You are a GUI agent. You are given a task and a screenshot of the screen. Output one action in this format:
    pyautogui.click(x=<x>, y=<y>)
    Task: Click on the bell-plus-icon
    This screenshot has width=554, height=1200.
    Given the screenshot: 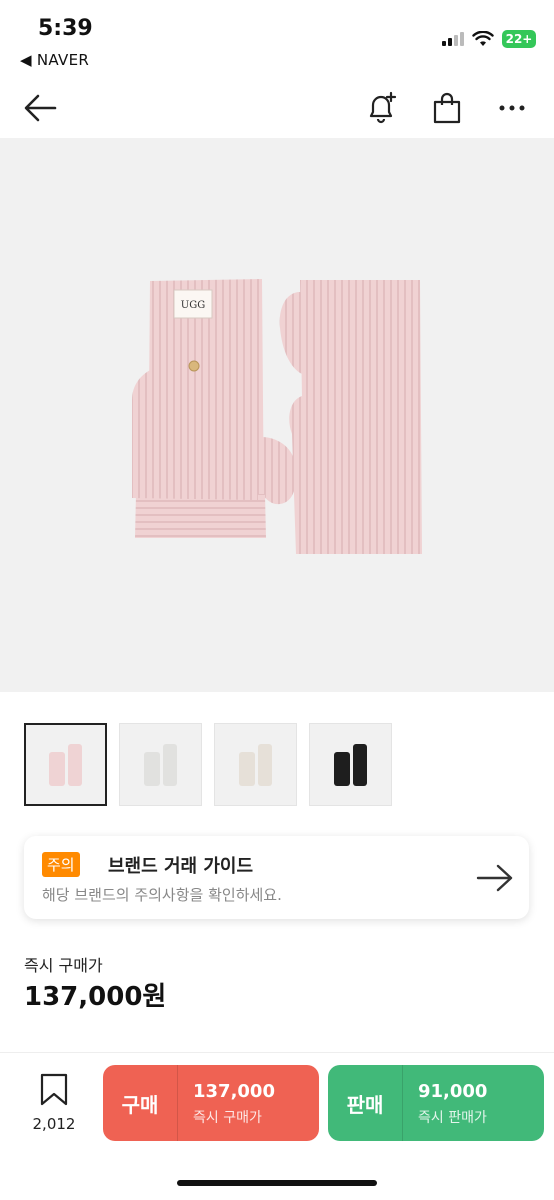 What is the action you would take?
    pyautogui.click(x=383, y=107)
    